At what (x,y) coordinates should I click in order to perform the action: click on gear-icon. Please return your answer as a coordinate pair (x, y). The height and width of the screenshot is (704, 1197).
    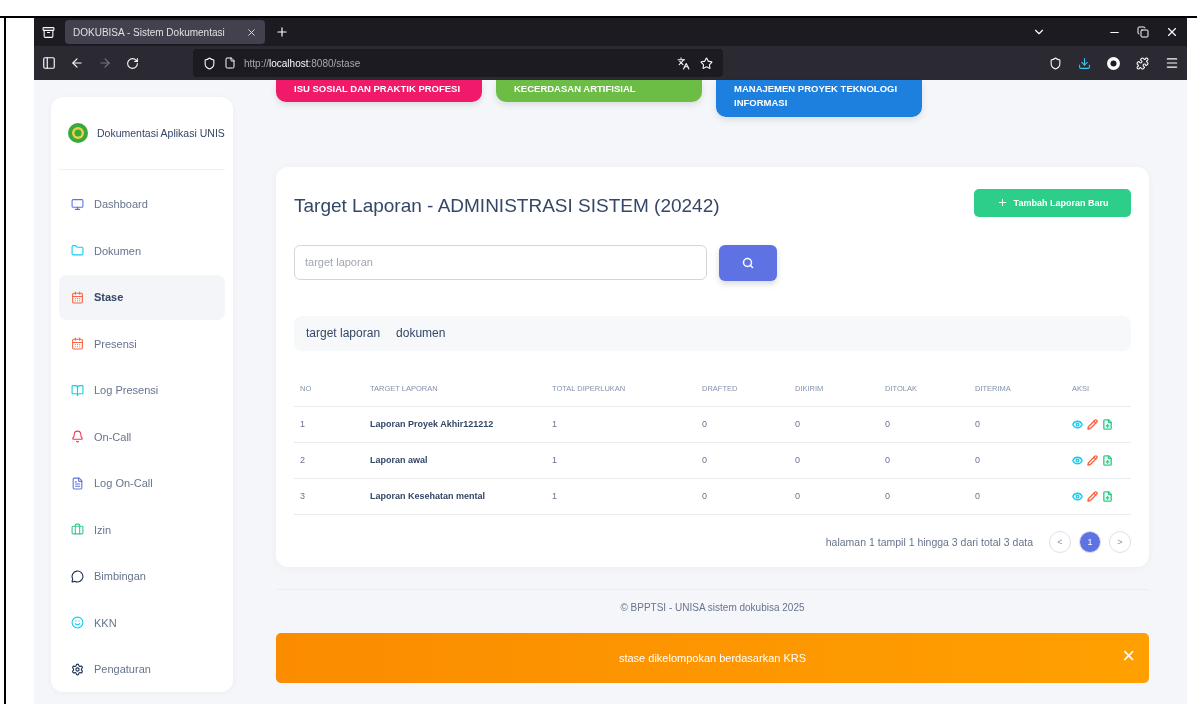
    Looking at the image, I should click on (77, 669).